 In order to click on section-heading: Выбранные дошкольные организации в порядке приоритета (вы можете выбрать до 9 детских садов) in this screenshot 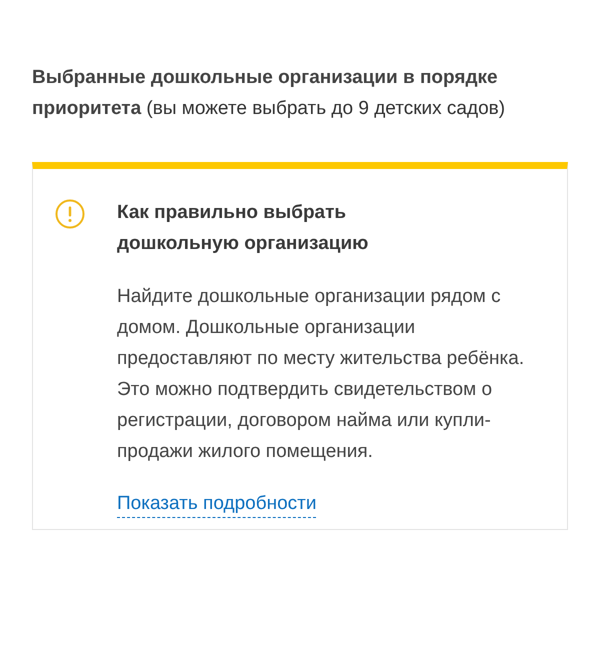, I will do `click(269, 93)`.